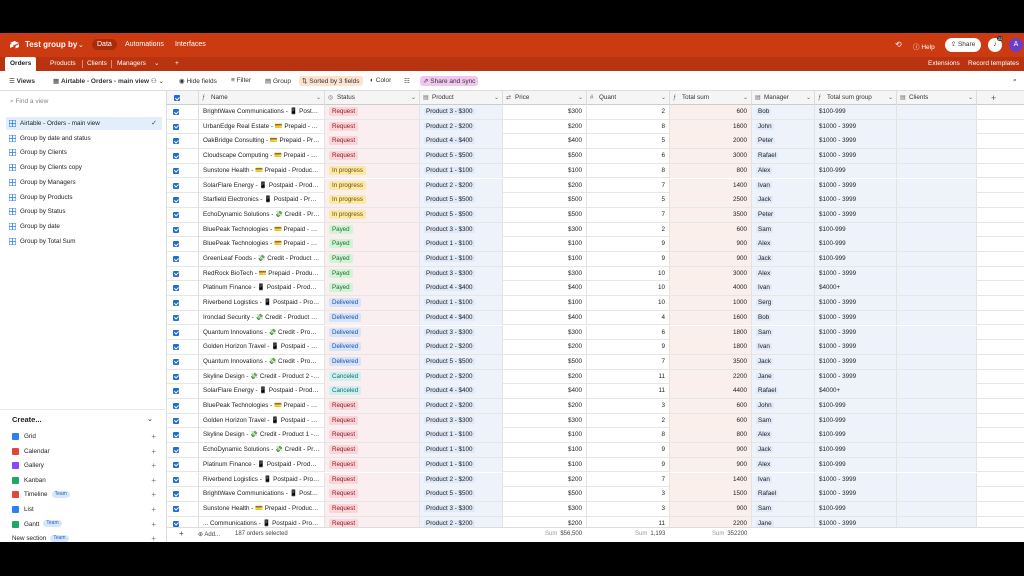 This screenshot has height=576, width=1024. What do you see at coordinates (461, 214) in the screenshot?
I see `product-cell: Product 5 - $500` at bounding box center [461, 214].